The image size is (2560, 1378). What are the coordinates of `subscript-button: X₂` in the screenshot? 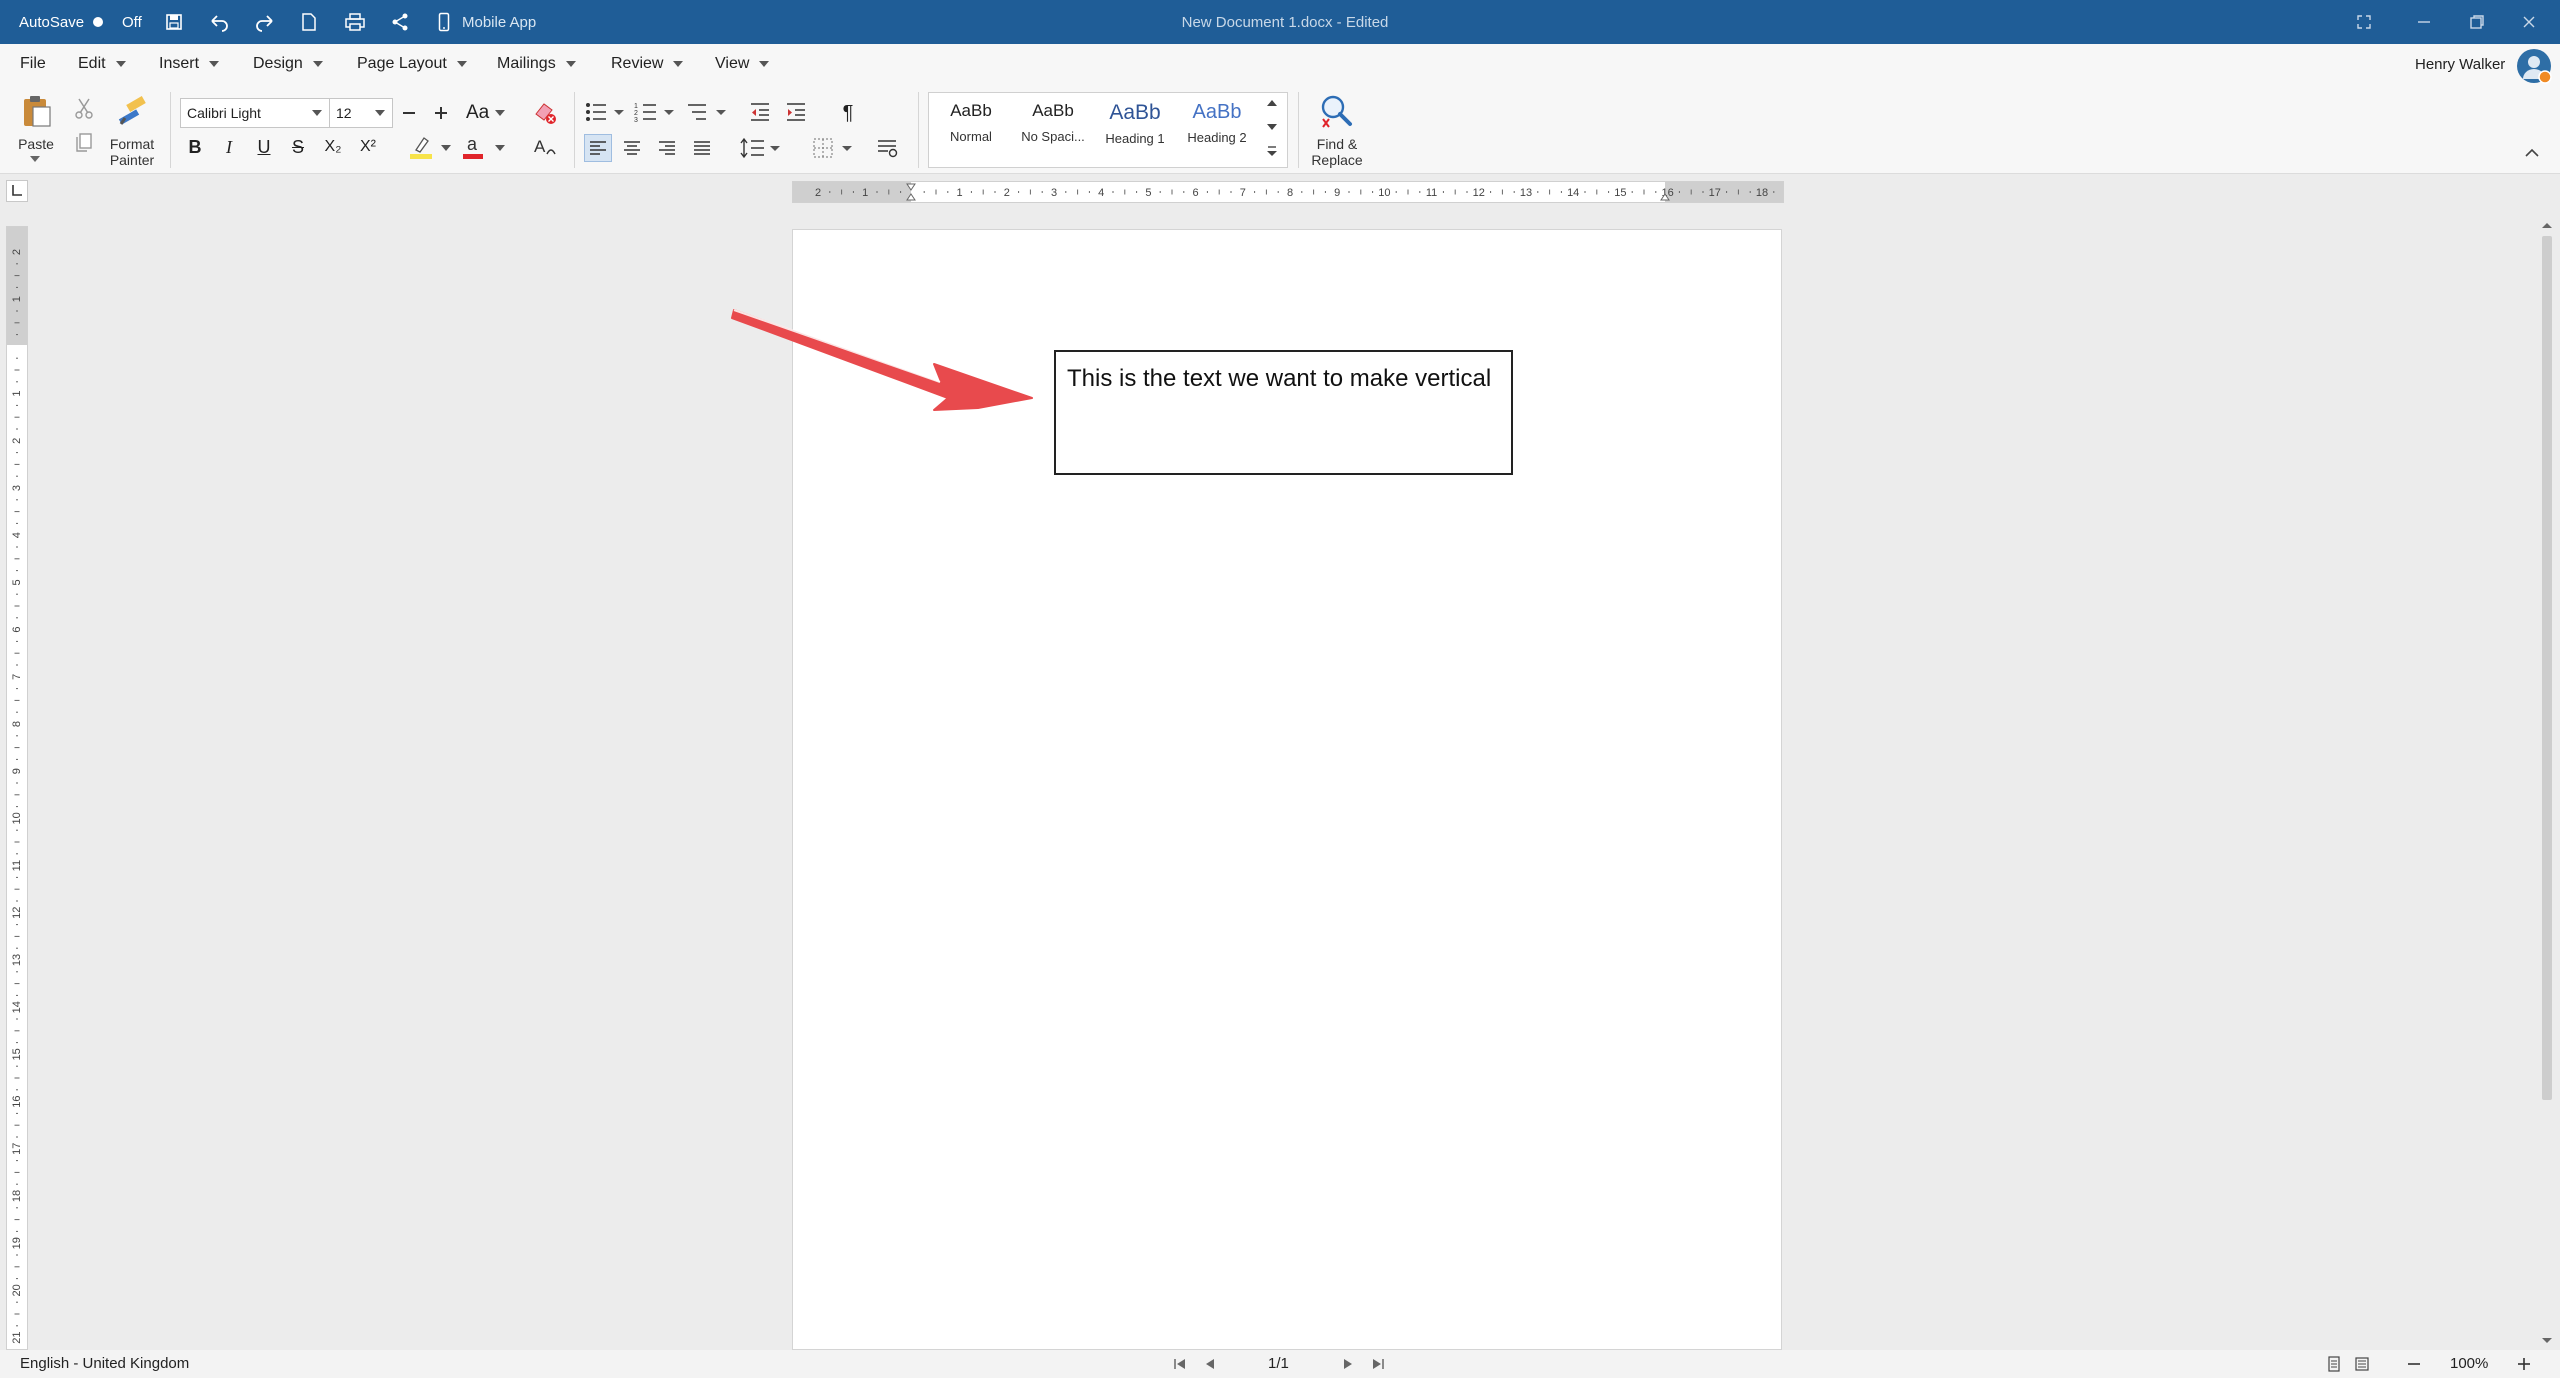 It's located at (333, 147).